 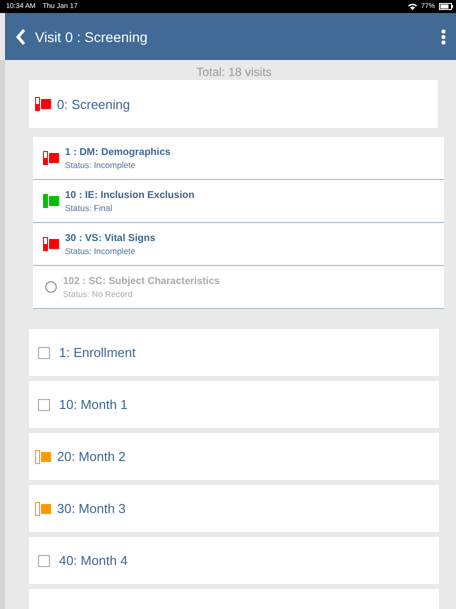 What do you see at coordinates (91, 36) in the screenshot?
I see `screen-title: Visit 0 : Screening` at bounding box center [91, 36].